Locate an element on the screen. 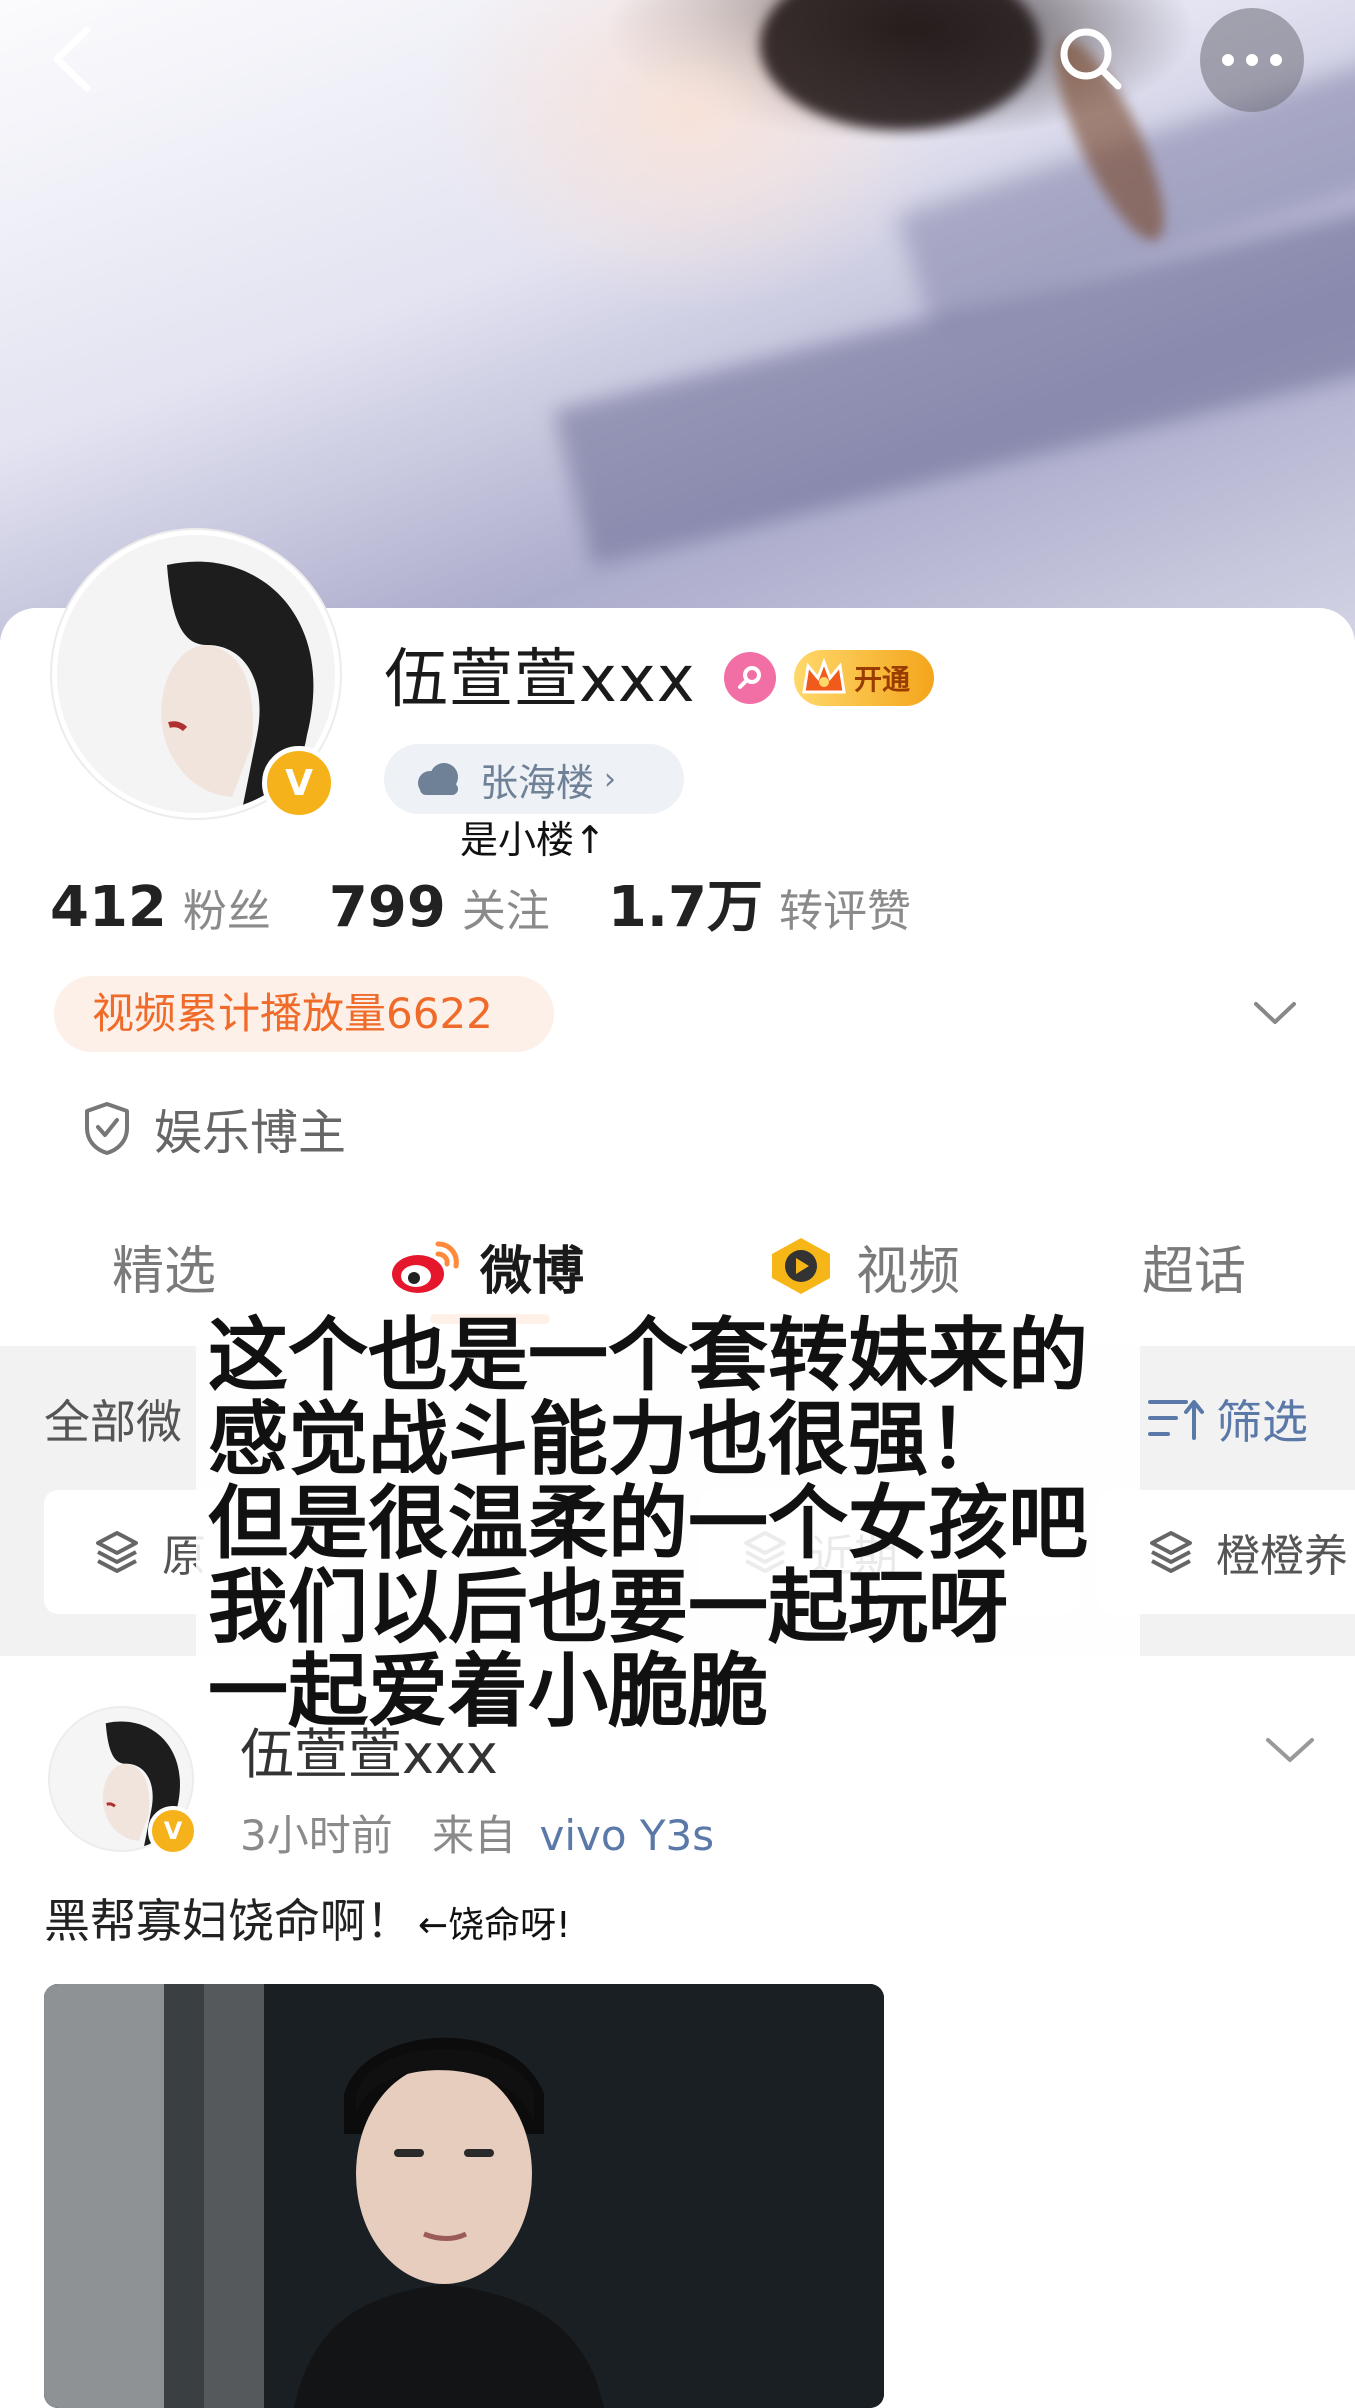  back-button is located at coordinates (73, 59).